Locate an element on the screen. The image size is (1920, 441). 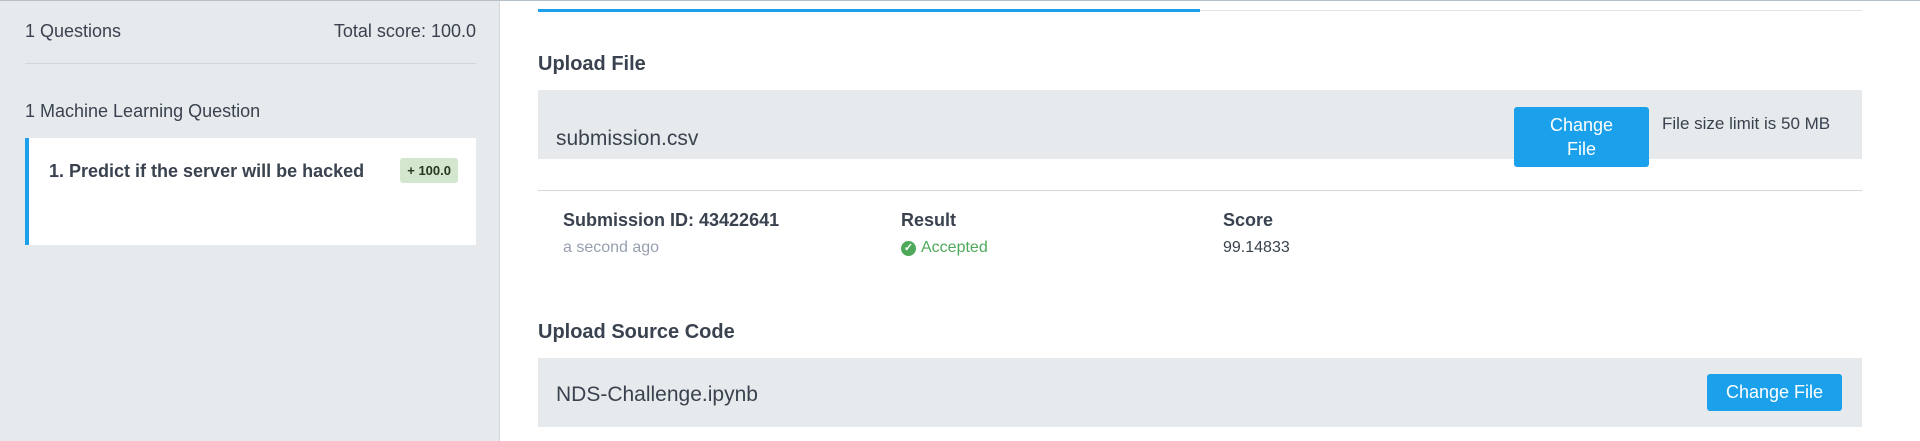
divider is located at coordinates (1200, 190).